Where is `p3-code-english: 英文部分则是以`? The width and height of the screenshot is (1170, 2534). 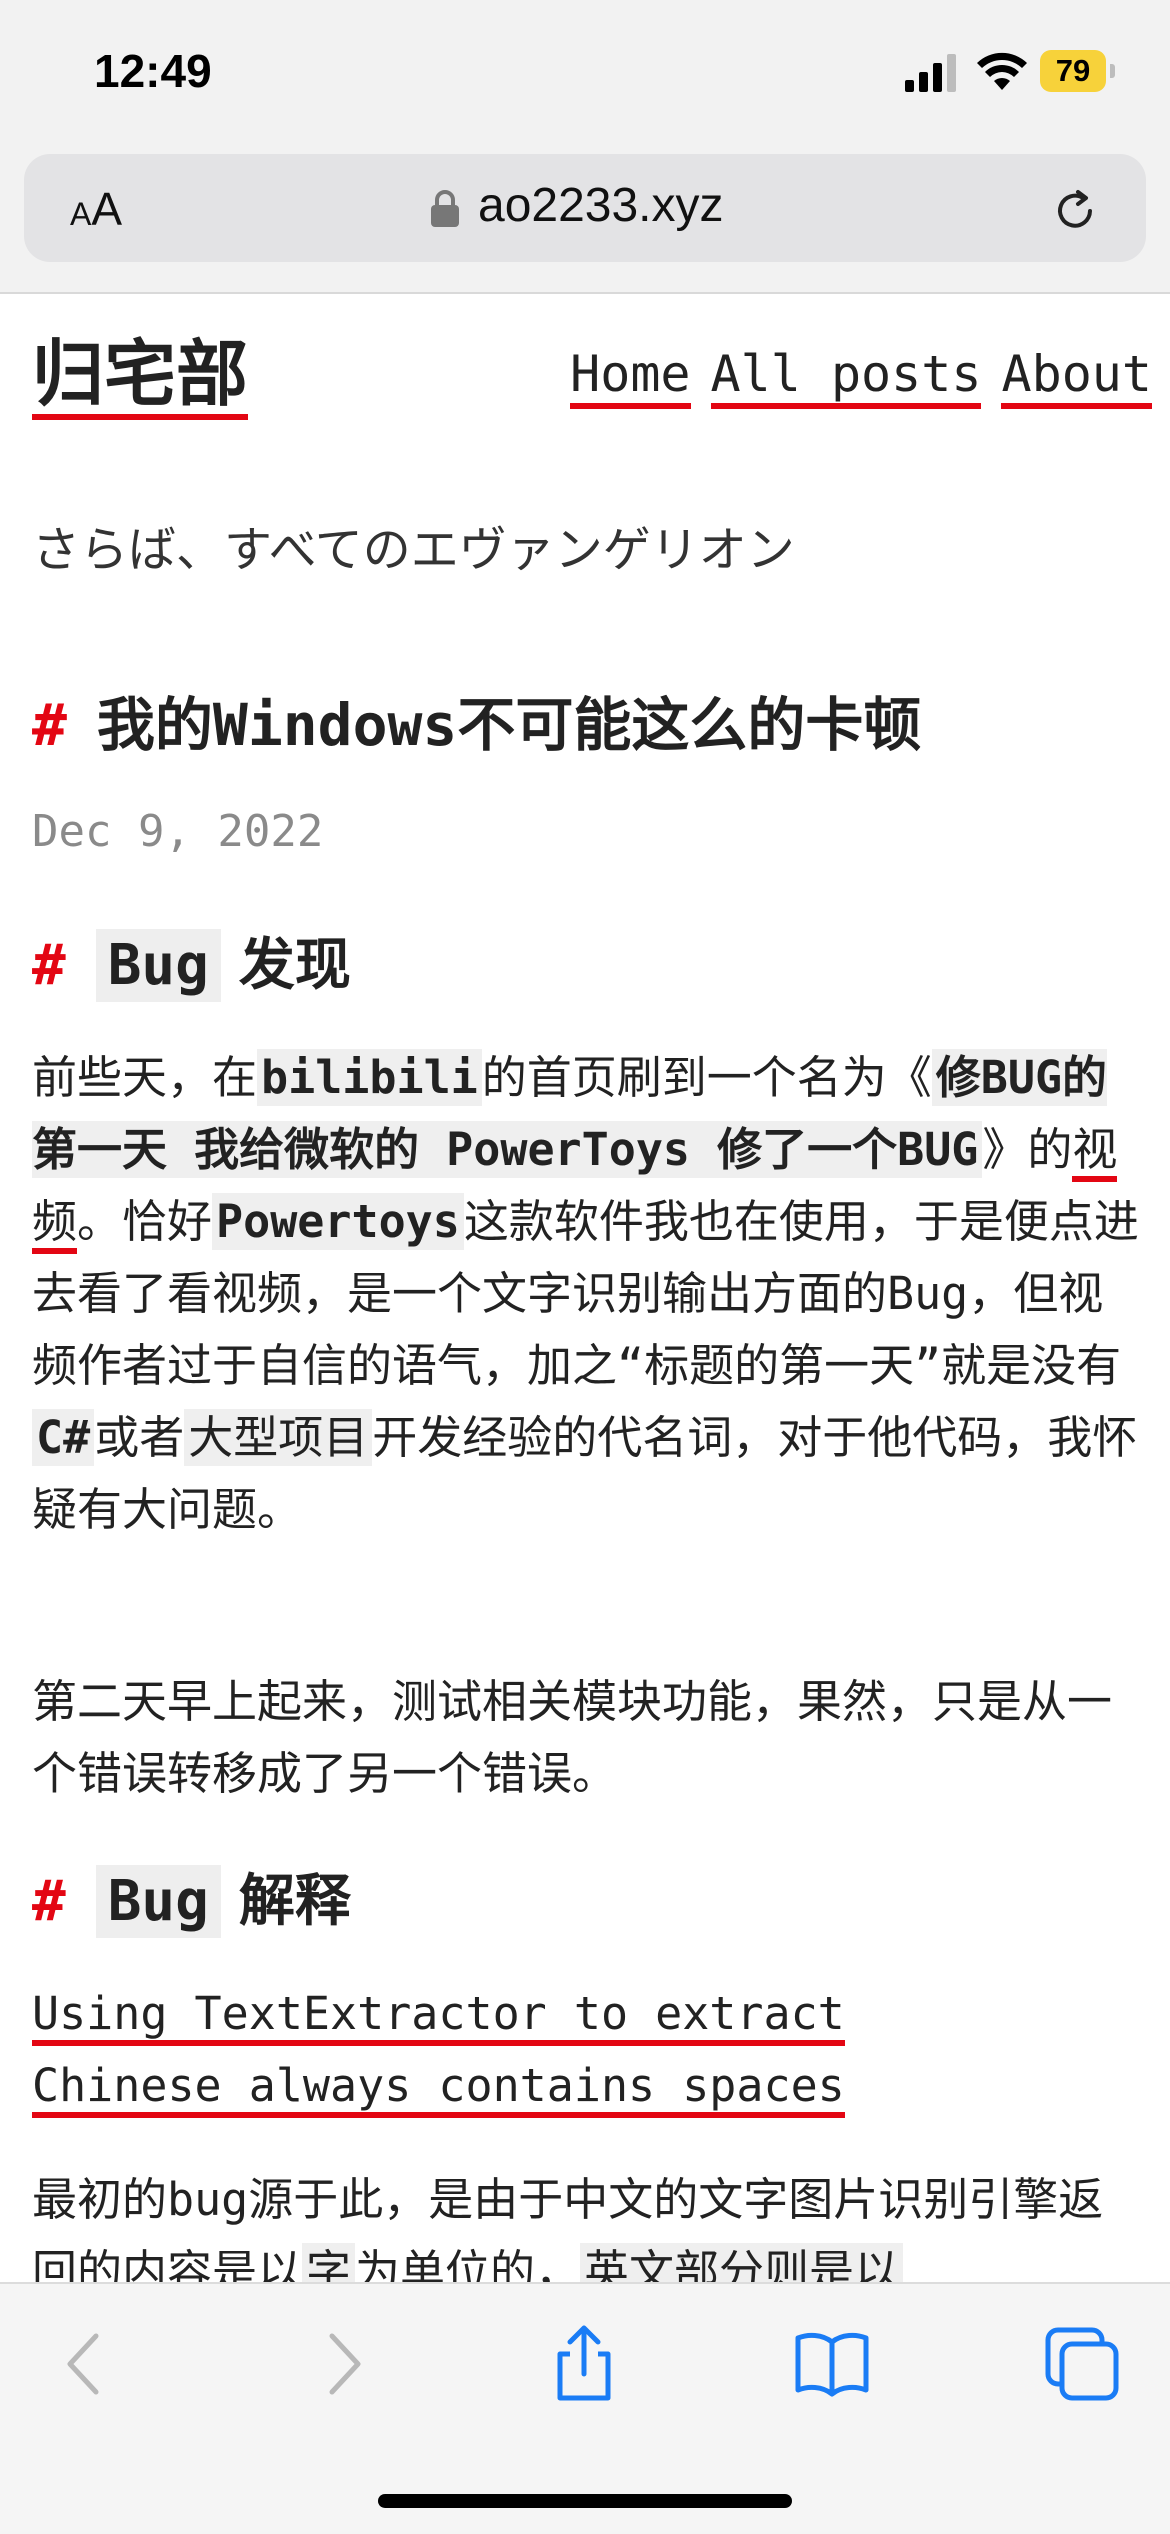
p3-code-english: 英文部分则是以 is located at coordinates (742, 2262).